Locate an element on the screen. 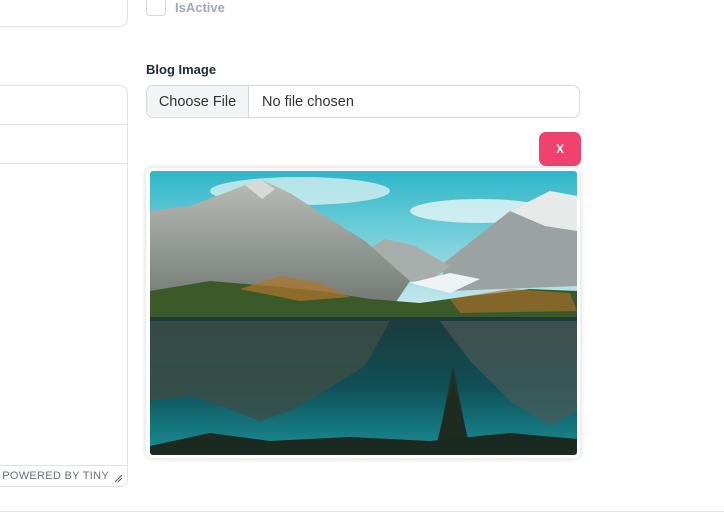 This screenshot has height=528, width=724. editor-menubar is located at coordinates (63, 105).